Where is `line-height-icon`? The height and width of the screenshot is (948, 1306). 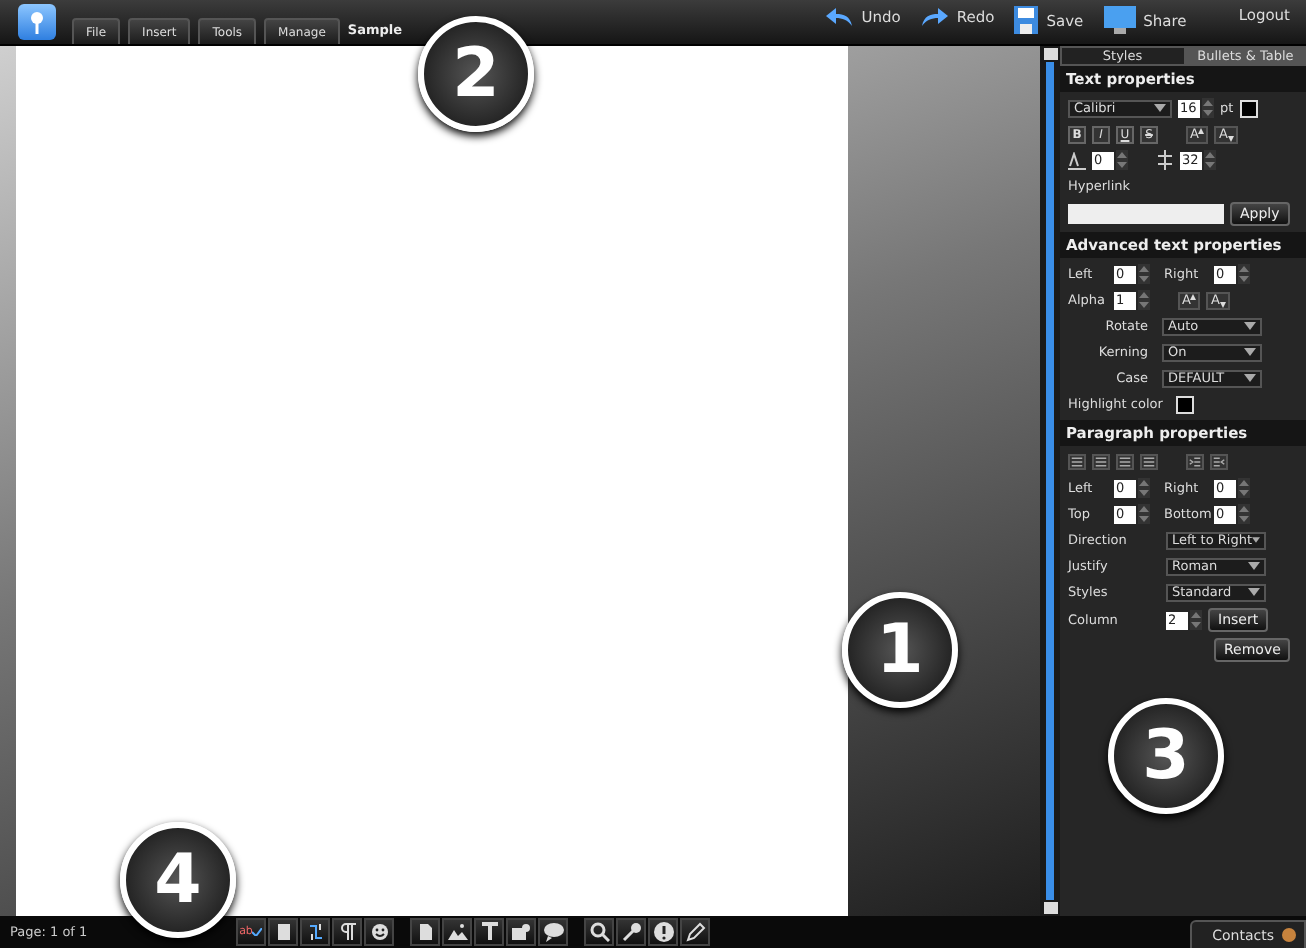 line-height-icon is located at coordinates (1165, 160).